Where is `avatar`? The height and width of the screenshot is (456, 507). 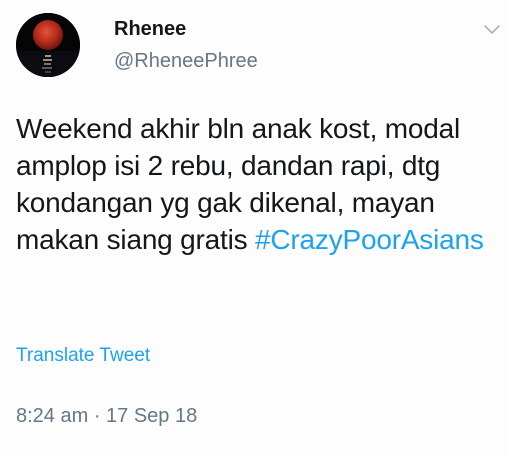
avatar is located at coordinates (48, 45).